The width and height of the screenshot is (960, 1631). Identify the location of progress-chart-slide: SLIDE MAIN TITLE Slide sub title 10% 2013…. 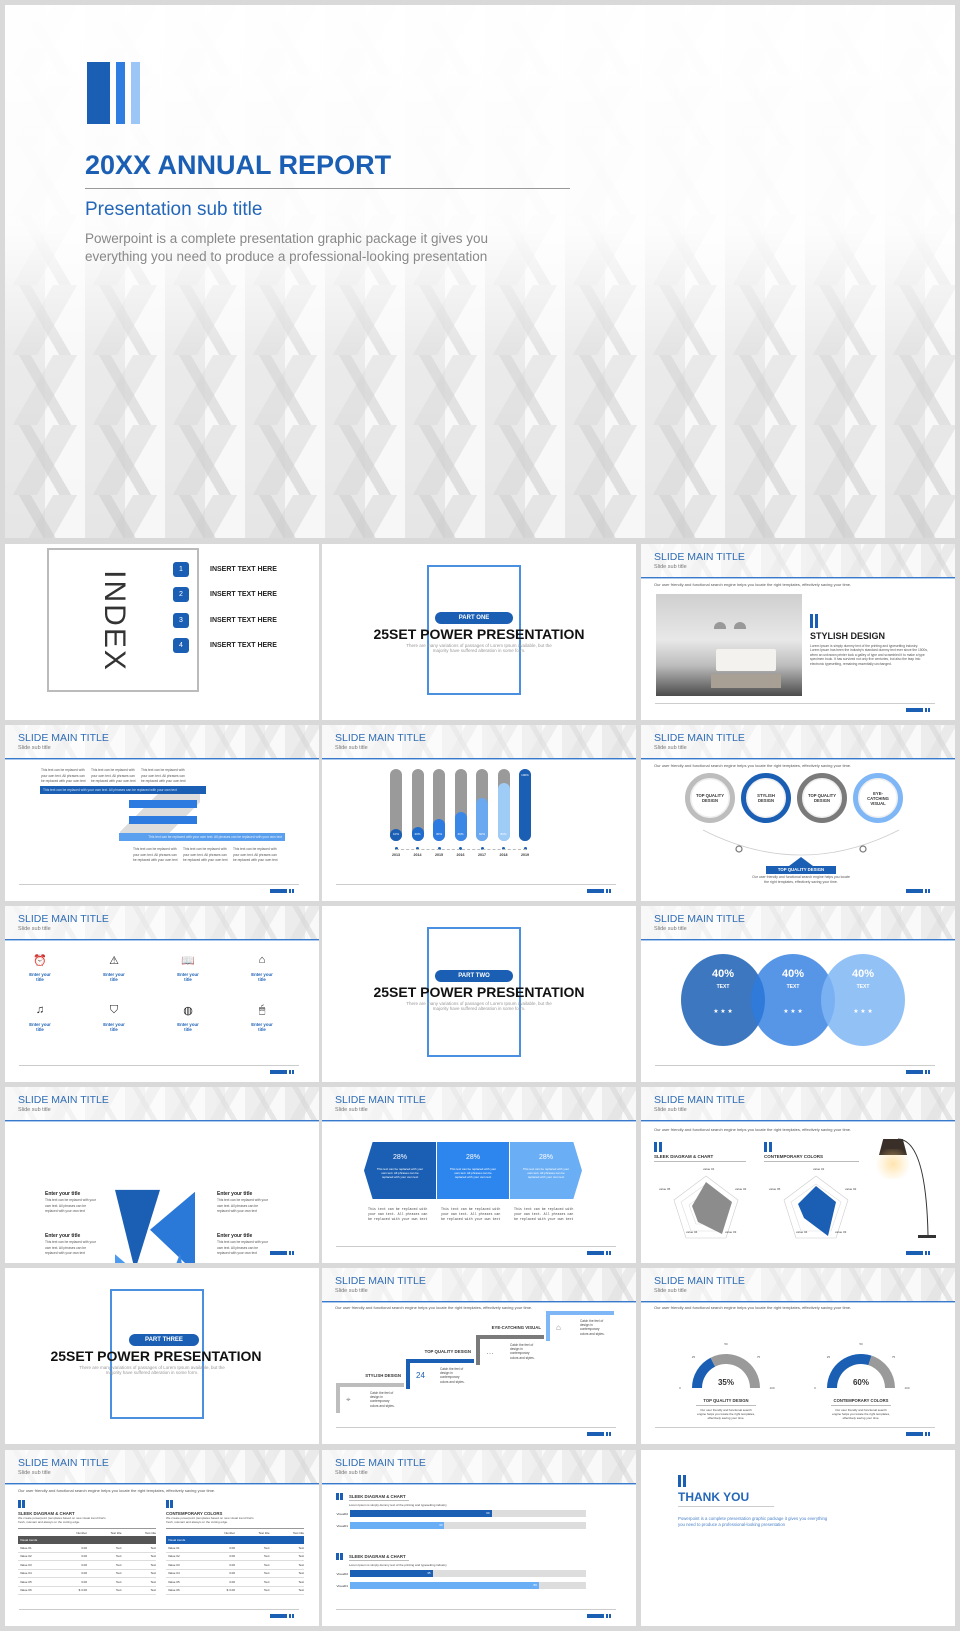
(479, 813).